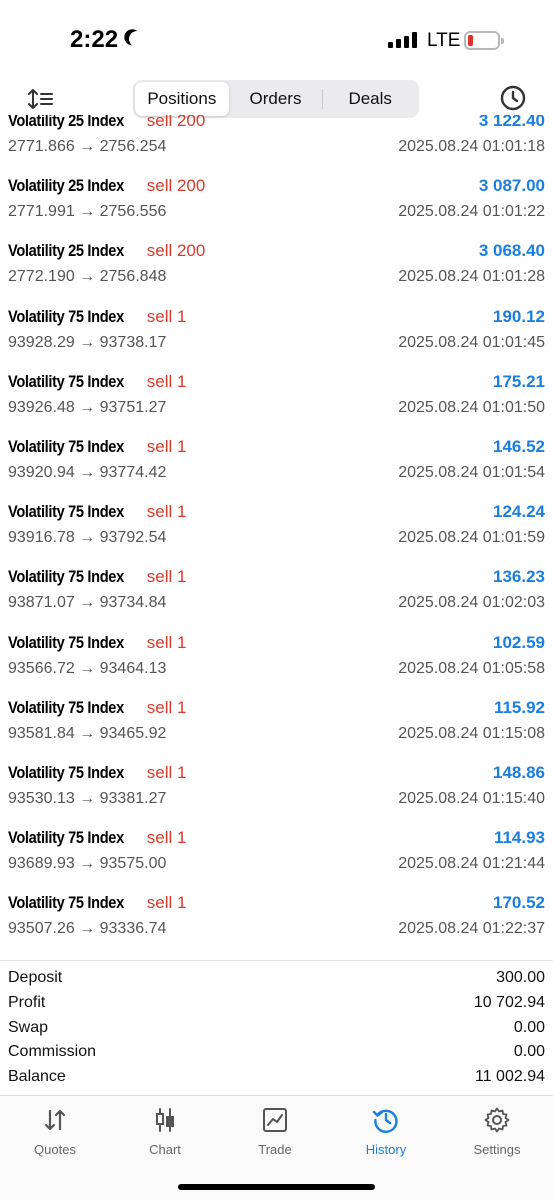 This screenshot has height=1200, width=553. Describe the element at coordinates (385, 1121) in the screenshot. I see `history-clock-icon` at that location.